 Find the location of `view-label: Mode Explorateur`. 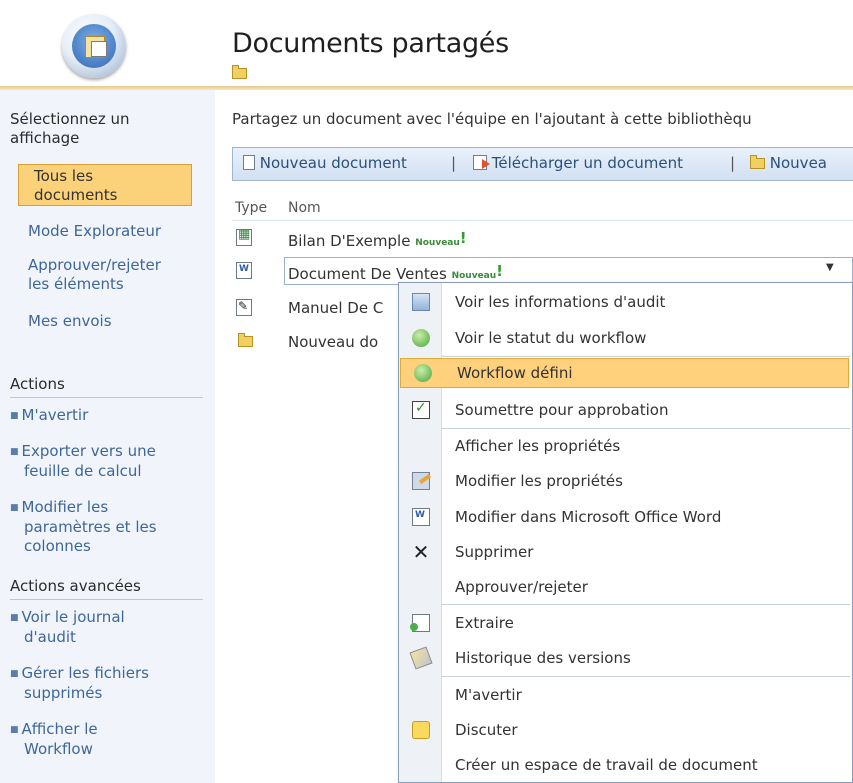

view-label: Mode Explorateur is located at coordinates (95, 231).